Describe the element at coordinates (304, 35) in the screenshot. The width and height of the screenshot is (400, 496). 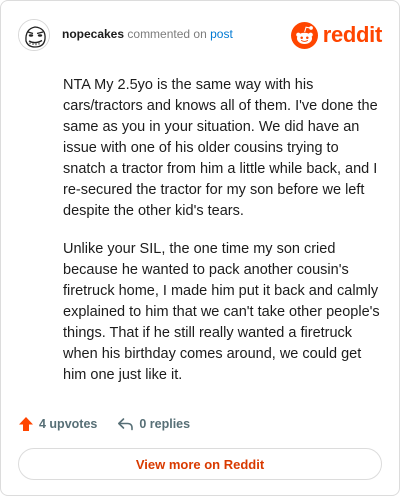
I see `reddit-snoo-icon` at that location.